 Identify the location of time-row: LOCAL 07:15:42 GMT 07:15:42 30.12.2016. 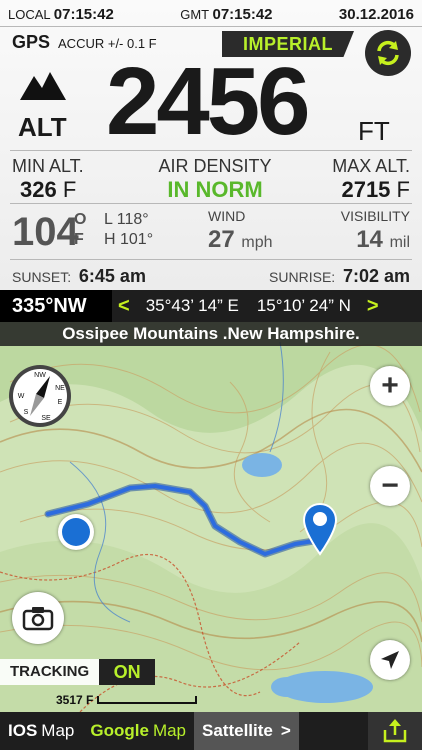
(211, 14).